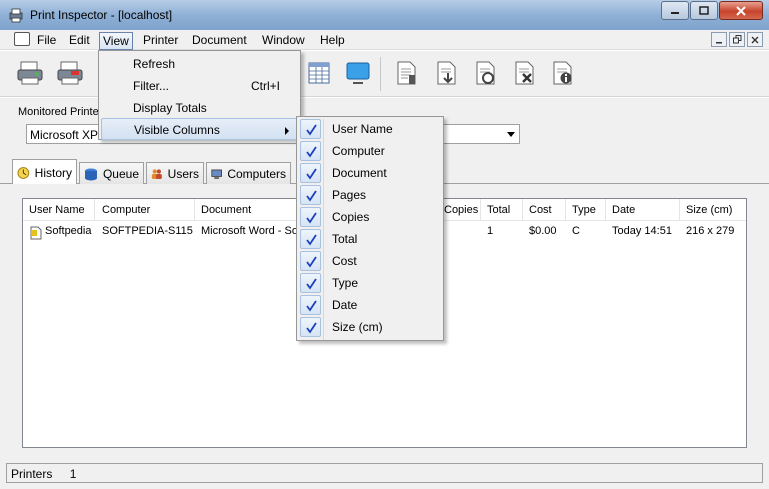 This screenshot has width=769, height=489. Describe the element at coordinates (265, 86) in the screenshot. I see `menu-item-shortcut: Ctrl+I` at that location.